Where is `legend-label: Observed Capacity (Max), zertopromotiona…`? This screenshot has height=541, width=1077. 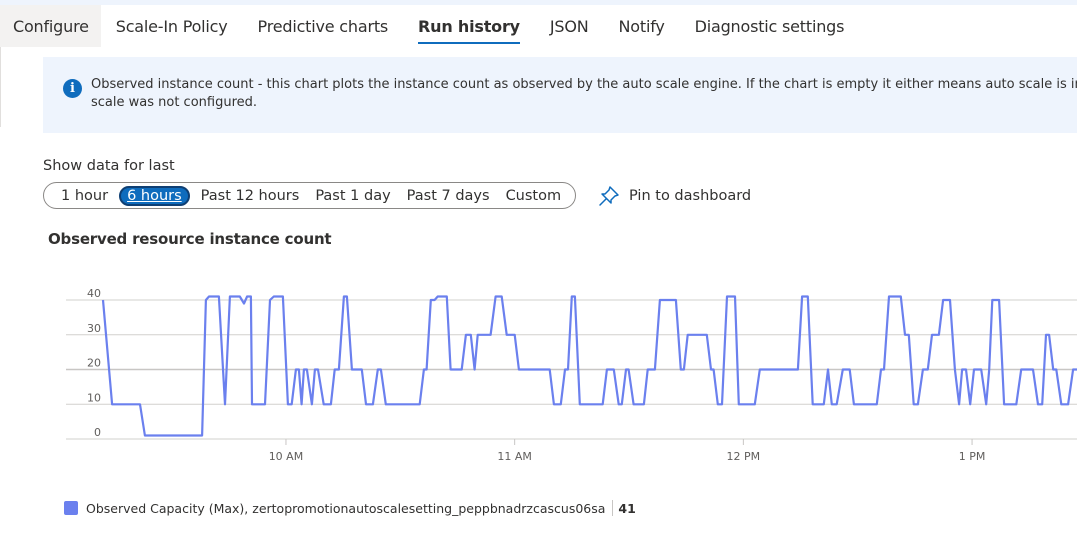
legend-label: Observed Capacity (Max), zertopromotiona… is located at coordinates (346, 508).